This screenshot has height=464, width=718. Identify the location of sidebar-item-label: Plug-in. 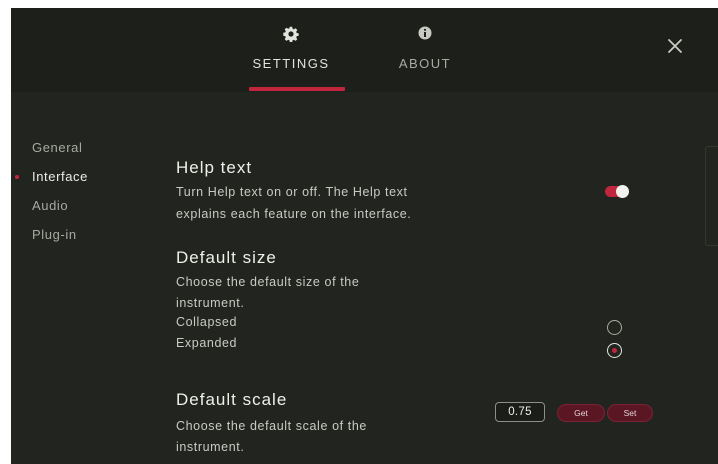
(54, 234).